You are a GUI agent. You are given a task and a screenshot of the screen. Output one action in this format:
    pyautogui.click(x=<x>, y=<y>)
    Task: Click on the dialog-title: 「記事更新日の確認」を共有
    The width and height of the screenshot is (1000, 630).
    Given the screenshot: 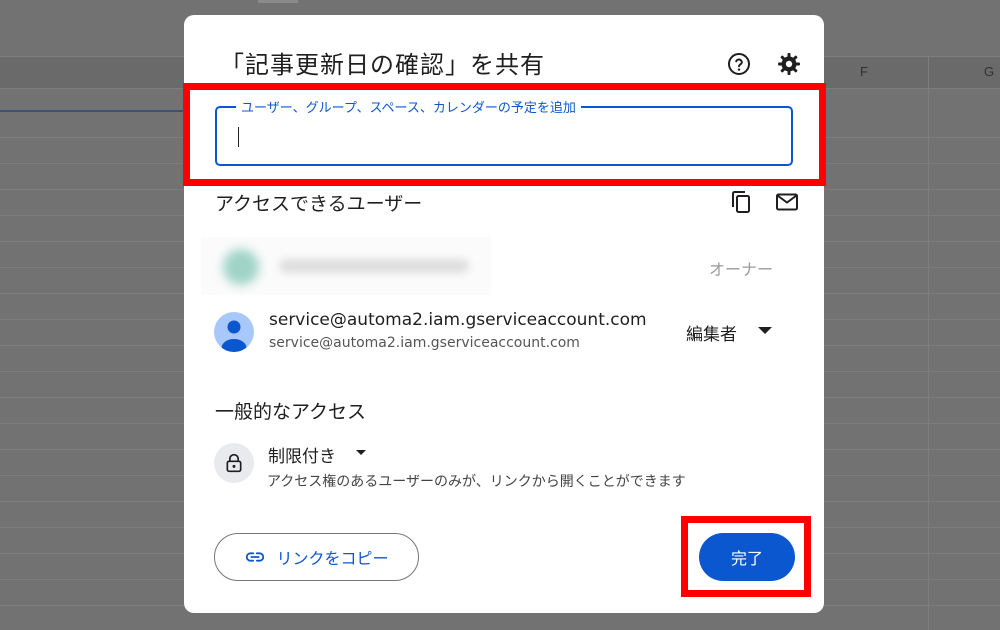 What is the action you would take?
    pyautogui.click(x=382, y=65)
    